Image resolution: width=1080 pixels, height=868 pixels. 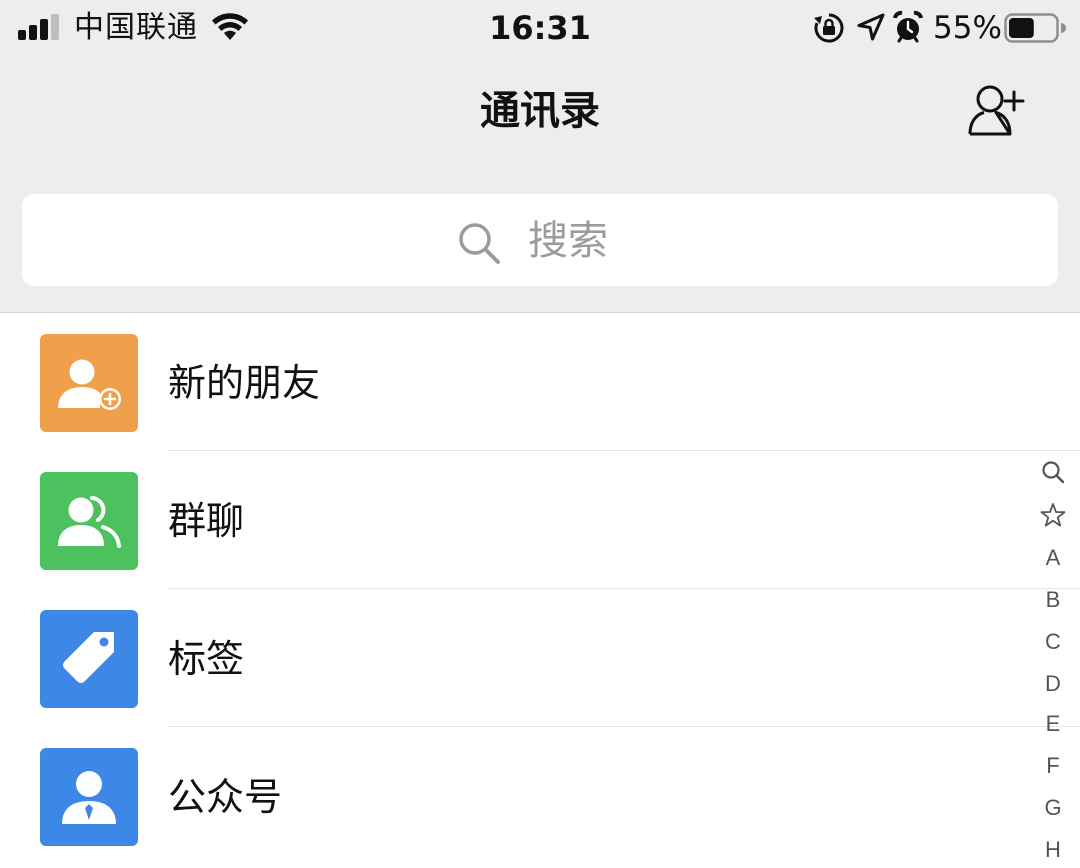 I want to click on index-search-icon, so click(x=1053, y=472).